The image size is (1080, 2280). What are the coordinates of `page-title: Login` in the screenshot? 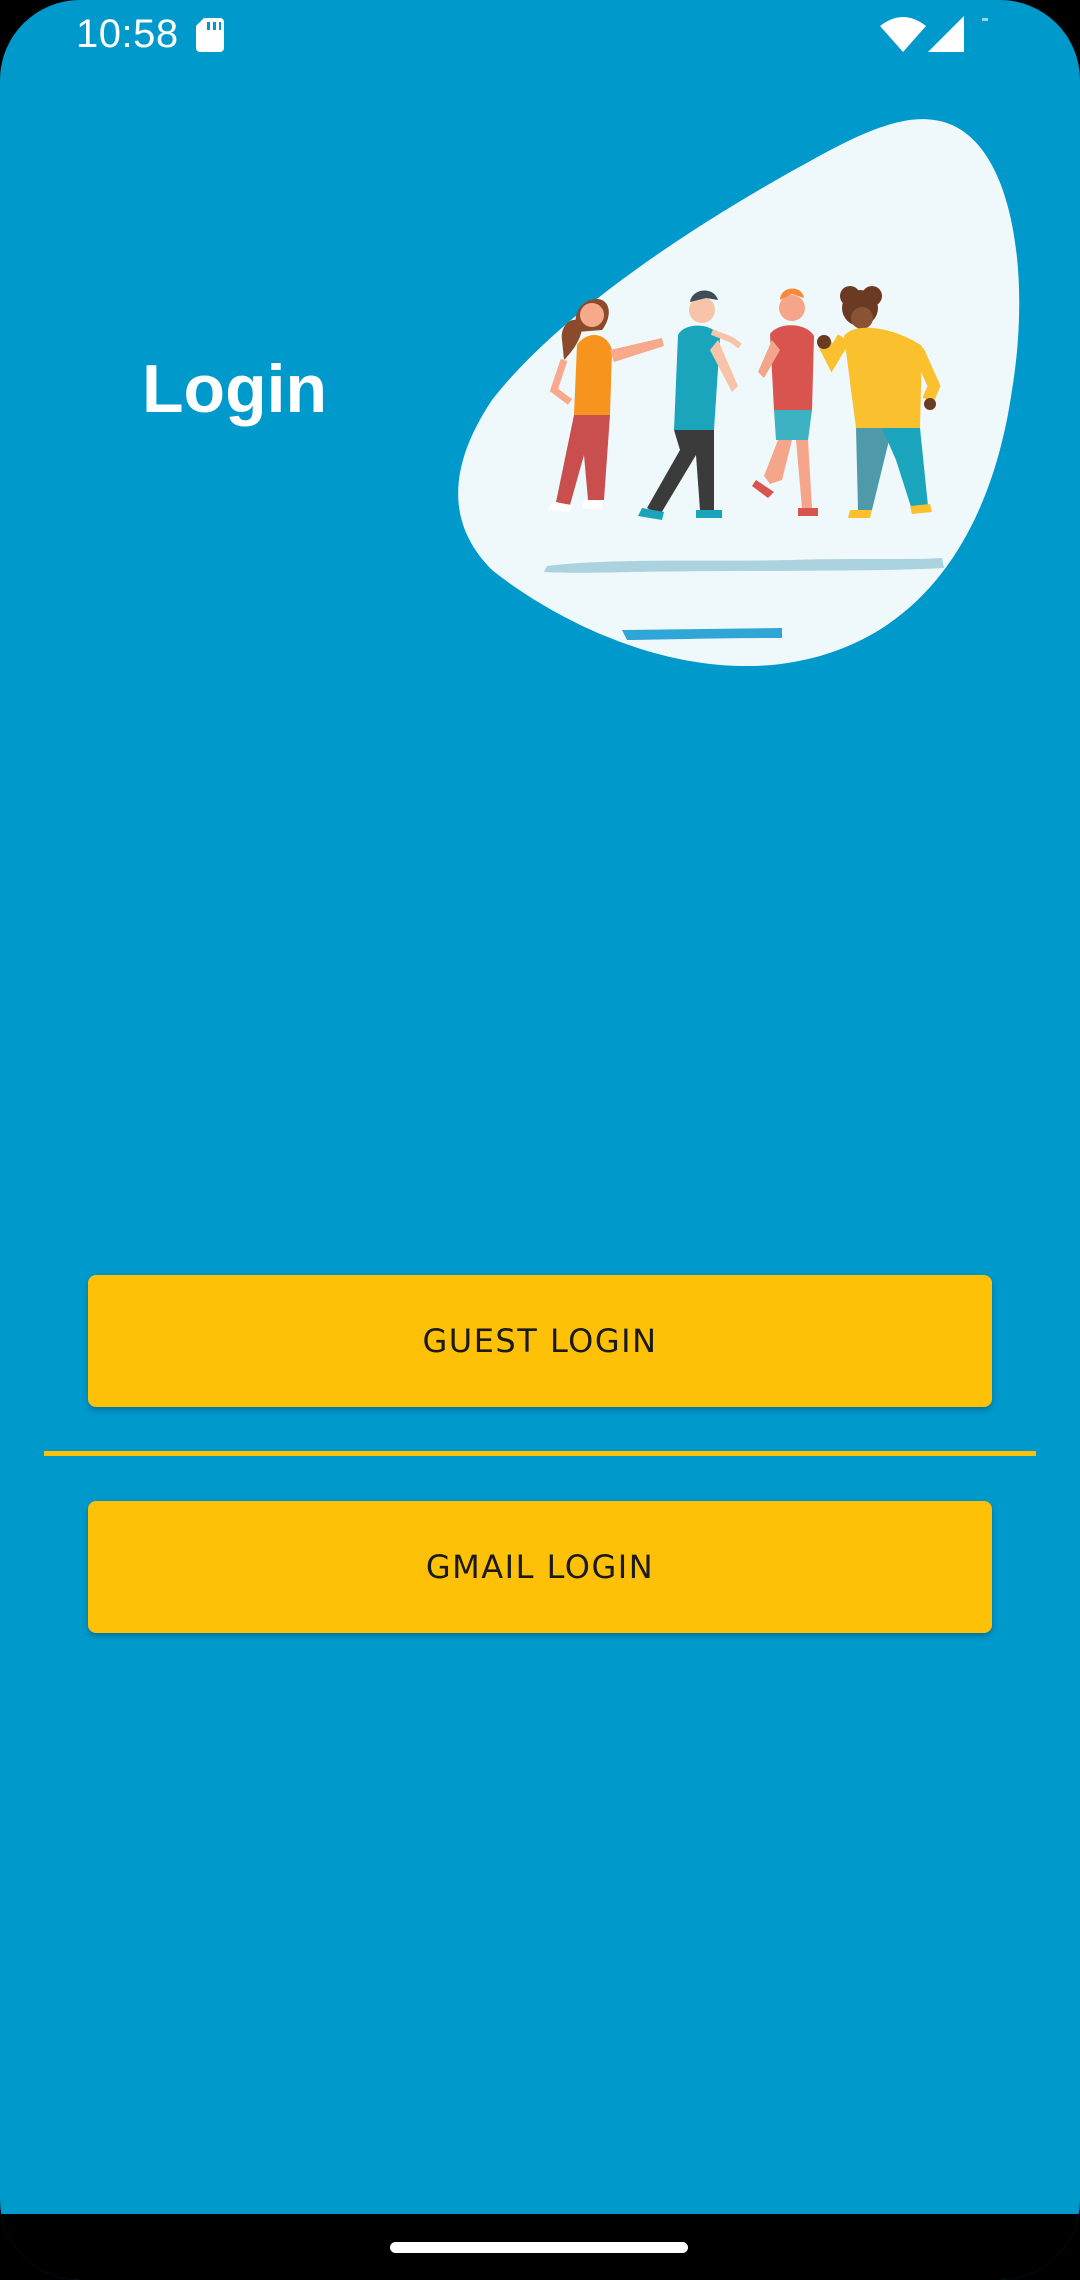 It's located at (235, 389).